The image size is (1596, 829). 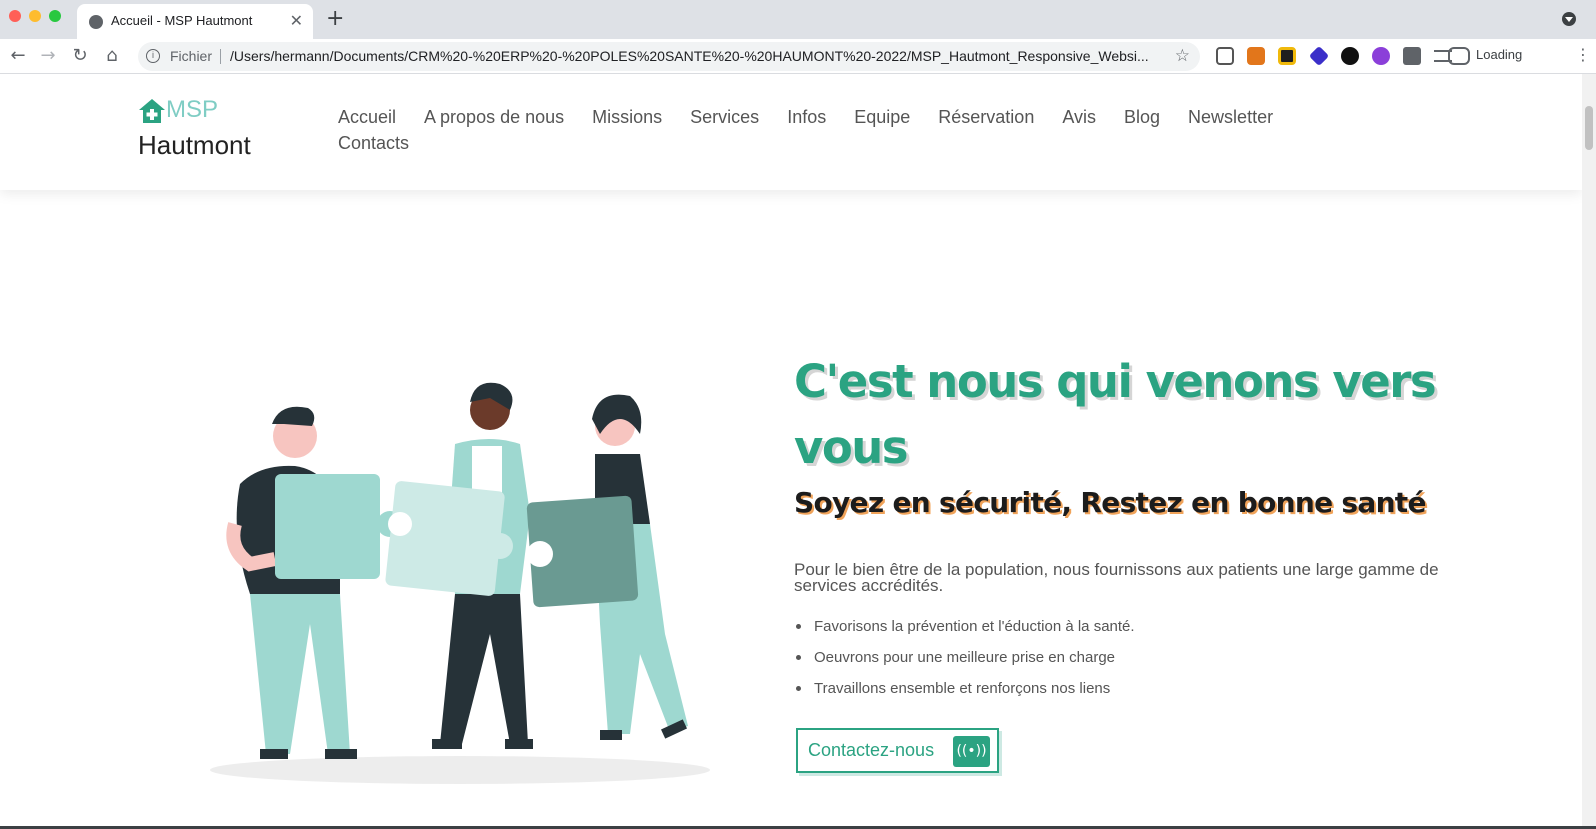 I want to click on extensions-puzzle-icon, so click(x=1412, y=56).